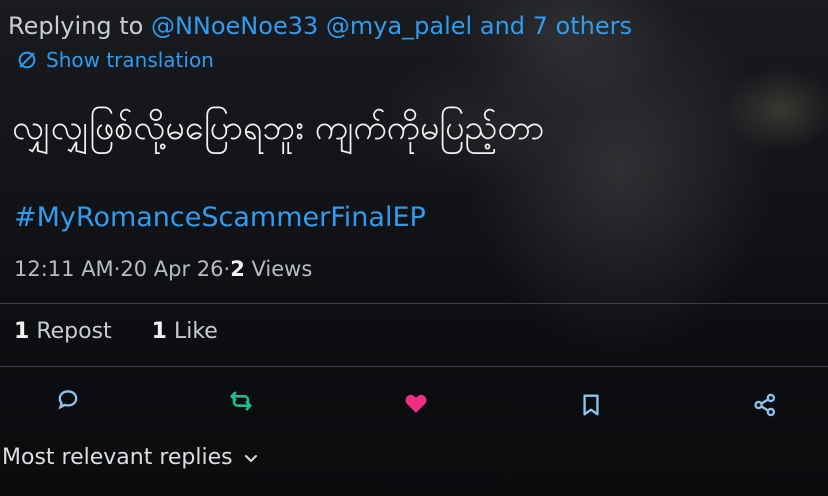 This screenshot has width=828, height=496. What do you see at coordinates (74, 331) in the screenshot?
I see `reposts-label: Repost` at bounding box center [74, 331].